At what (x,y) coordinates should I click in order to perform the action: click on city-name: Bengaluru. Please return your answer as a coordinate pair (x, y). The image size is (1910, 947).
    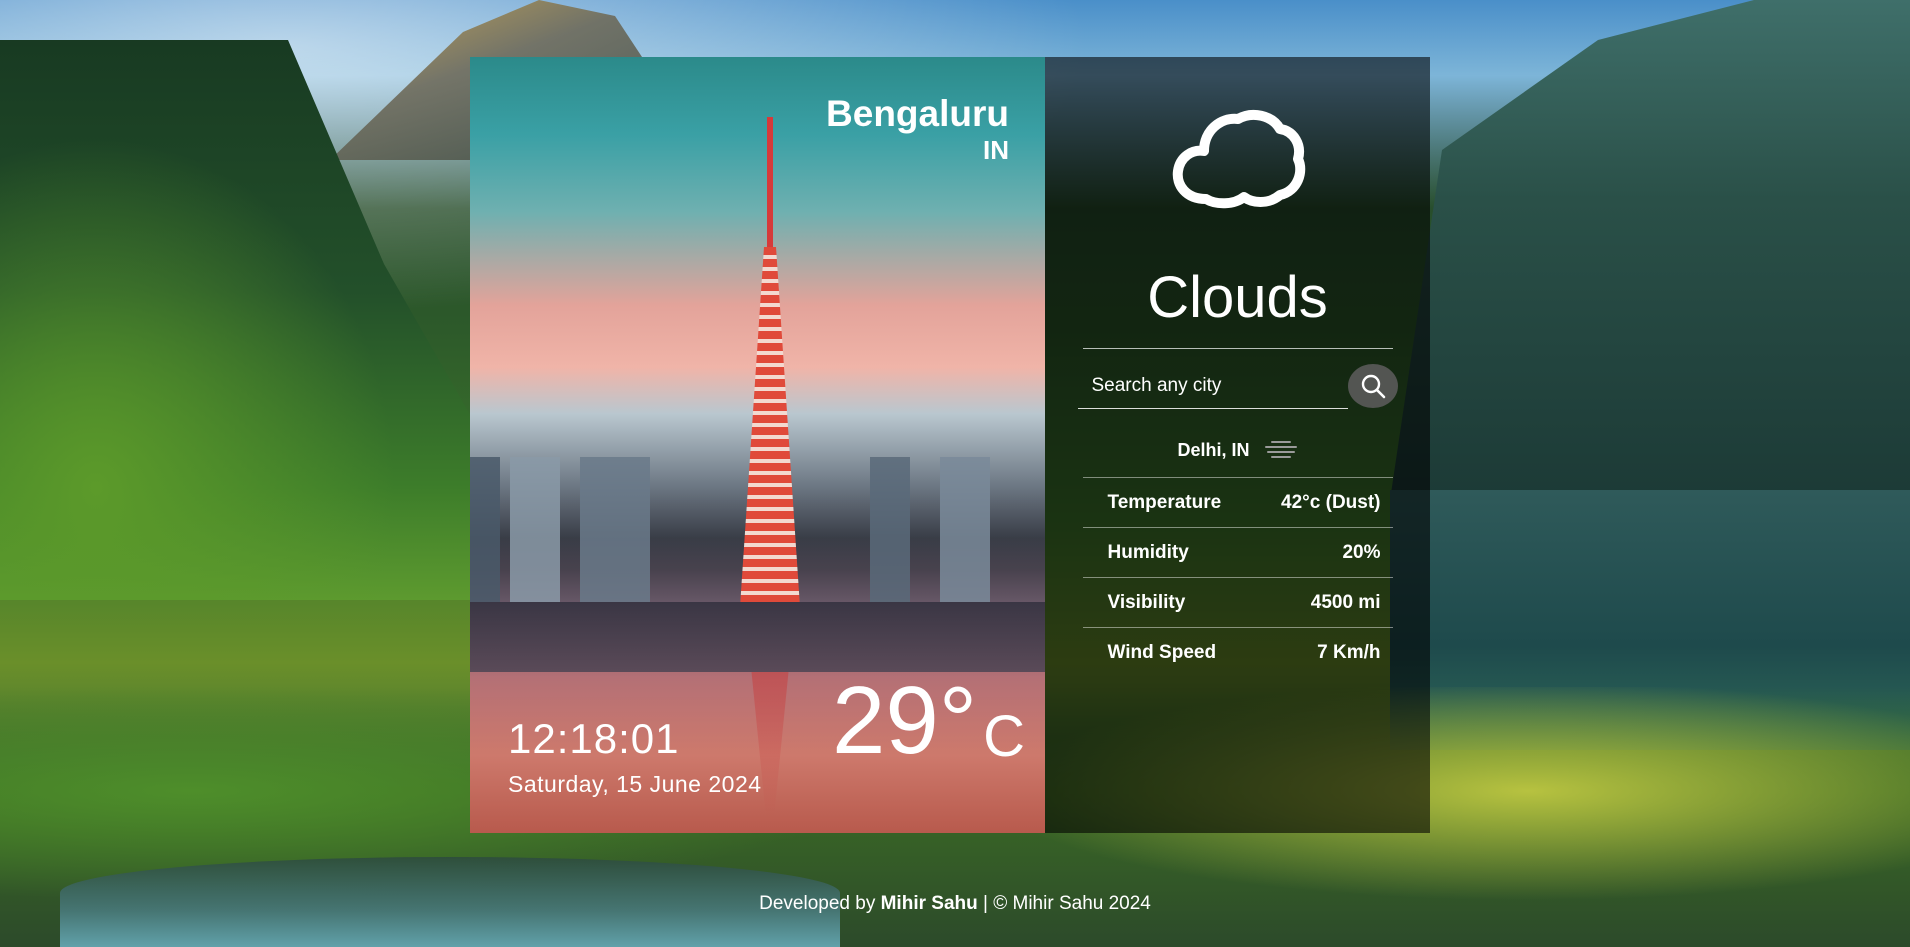
    Looking at the image, I should click on (917, 113).